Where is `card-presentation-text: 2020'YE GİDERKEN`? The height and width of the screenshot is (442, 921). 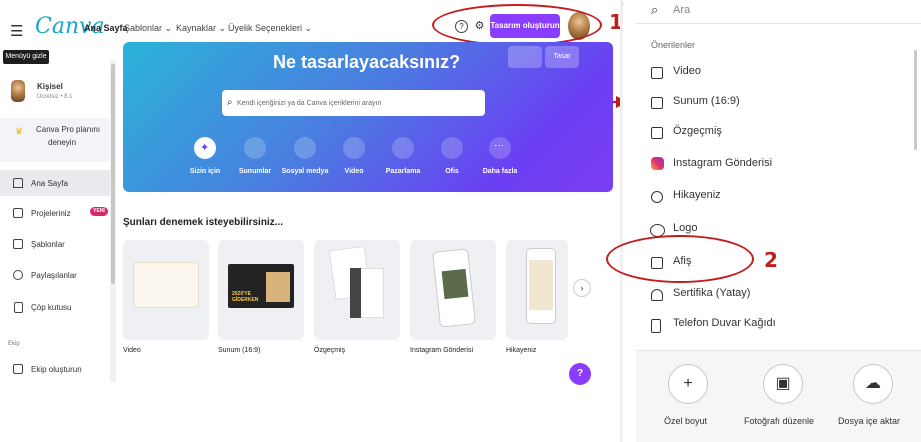
card-presentation-text: 2020'YE GİDERKEN is located at coordinates (245, 297).